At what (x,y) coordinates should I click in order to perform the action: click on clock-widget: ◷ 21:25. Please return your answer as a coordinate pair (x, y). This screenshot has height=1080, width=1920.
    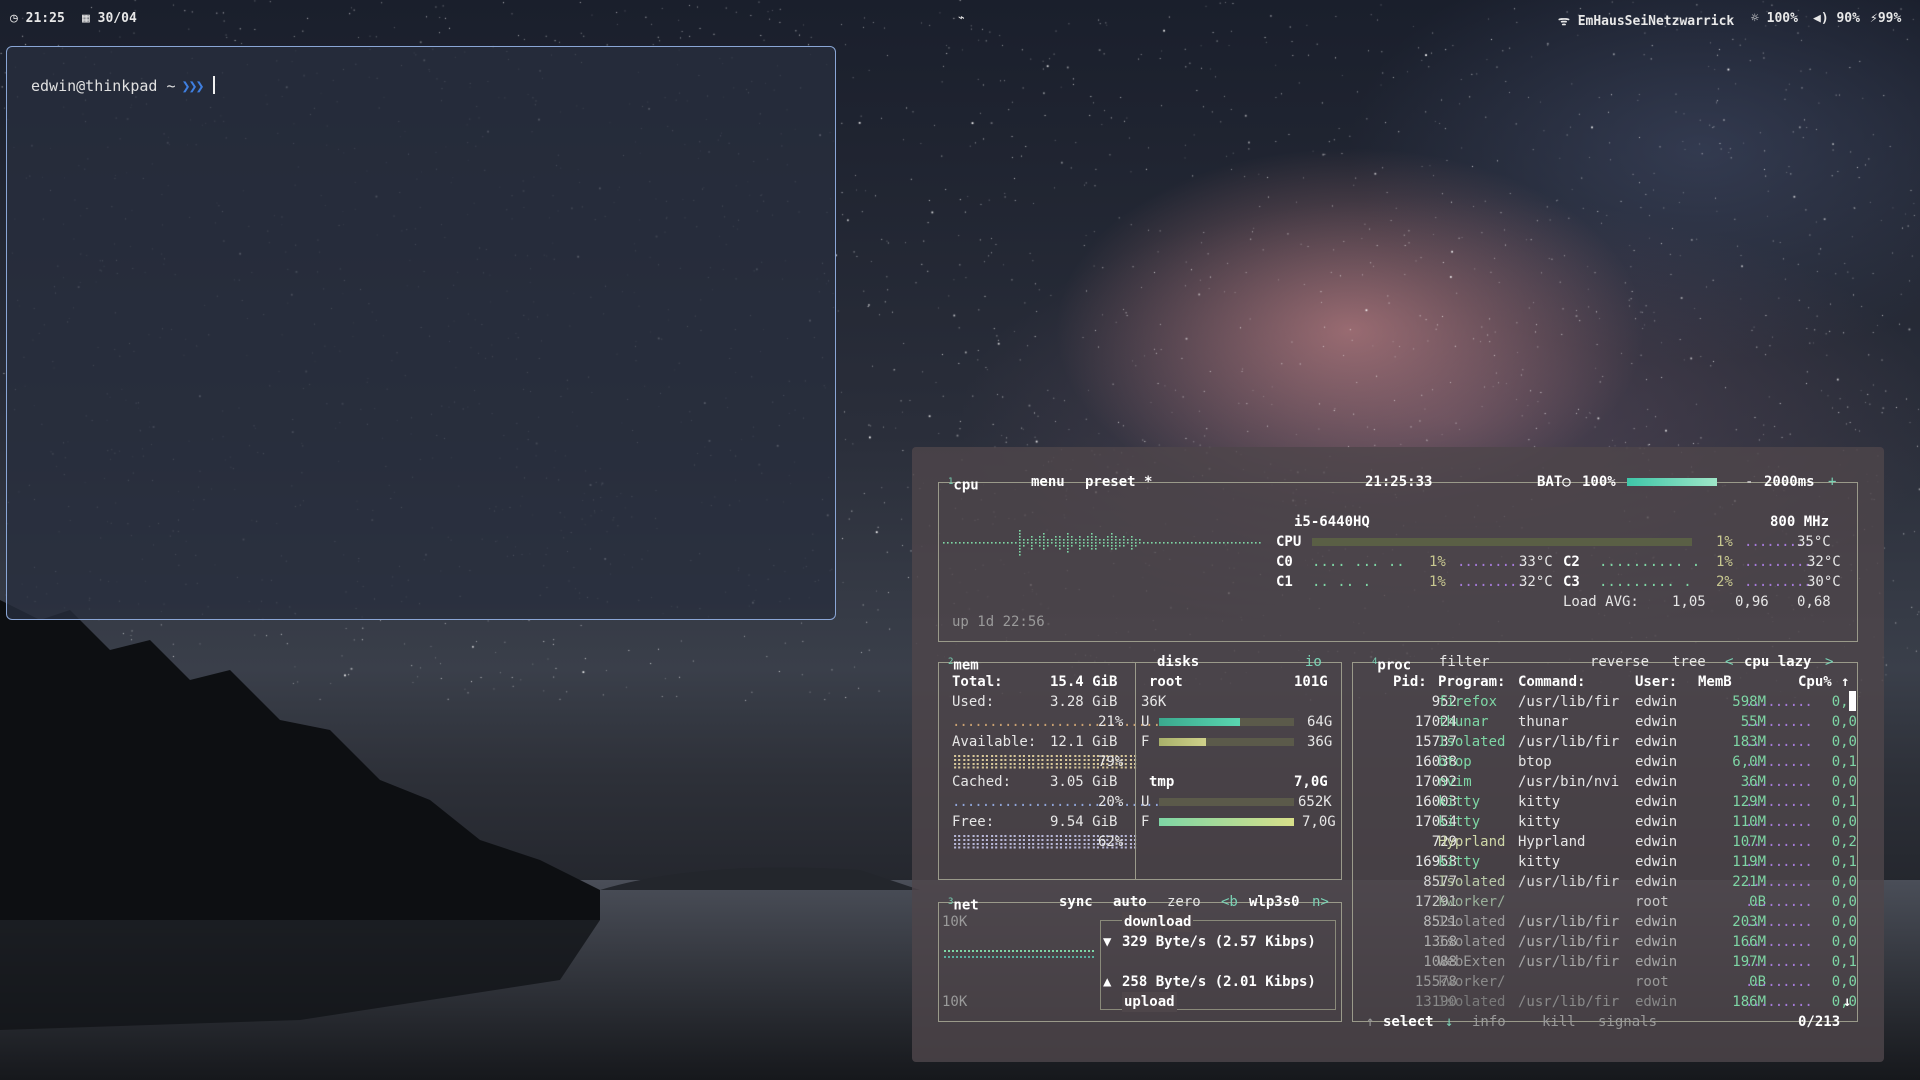
    Looking at the image, I should click on (37, 18).